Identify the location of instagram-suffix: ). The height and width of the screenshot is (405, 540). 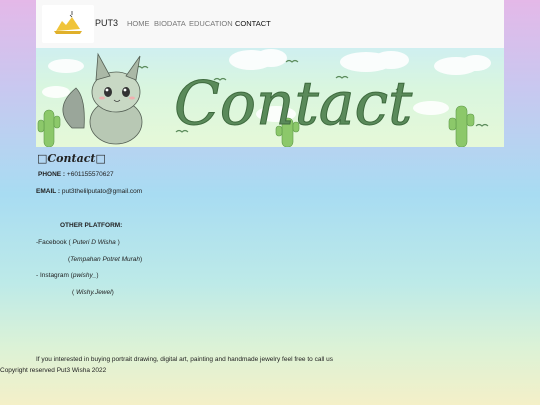
(97, 275).